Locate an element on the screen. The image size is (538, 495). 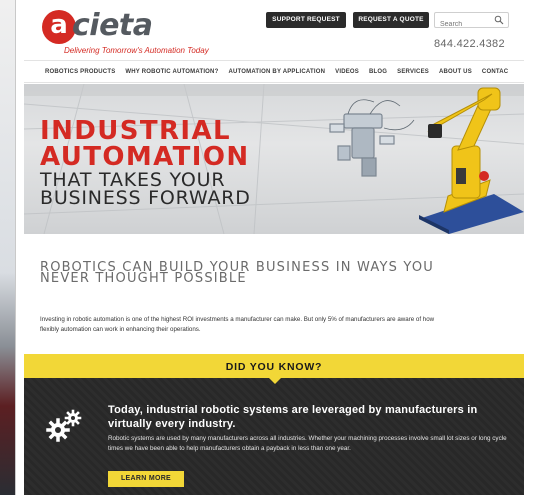
support-request-button: SUPPORT REQUEST is located at coordinates (306, 20).